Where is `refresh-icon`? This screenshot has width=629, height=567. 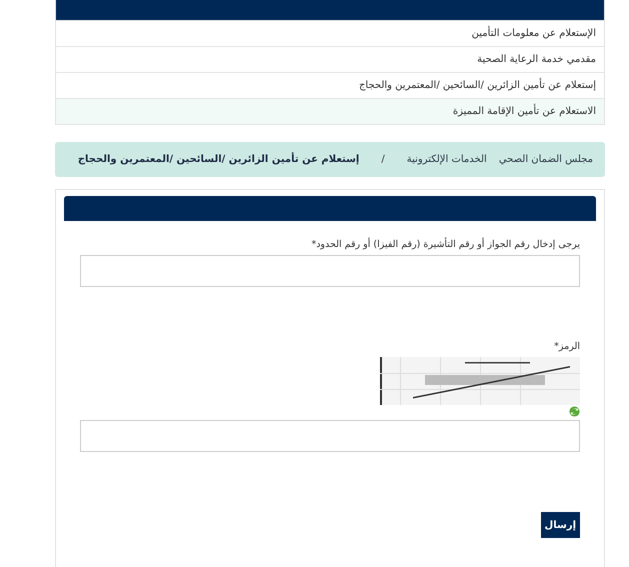
refresh-icon is located at coordinates (574, 411).